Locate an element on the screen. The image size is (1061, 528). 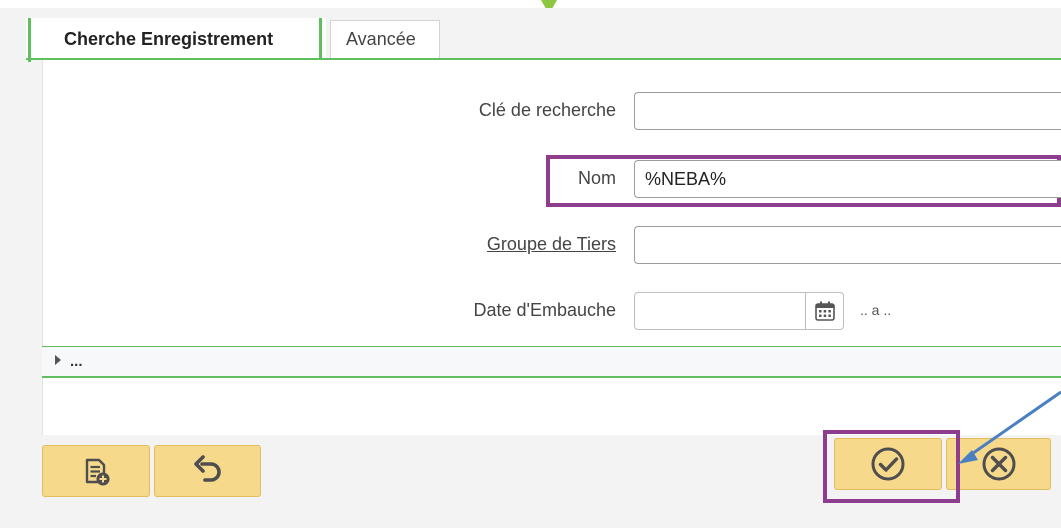
undo-icon is located at coordinates (207, 468).